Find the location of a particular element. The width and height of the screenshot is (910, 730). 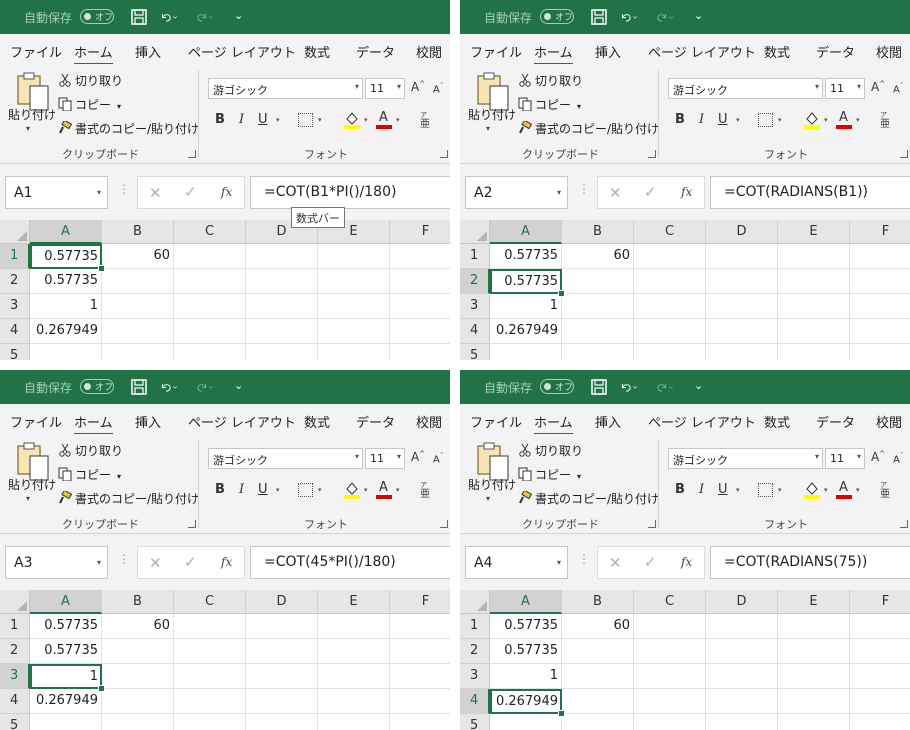

cell-e5 is located at coordinates (814, 352).